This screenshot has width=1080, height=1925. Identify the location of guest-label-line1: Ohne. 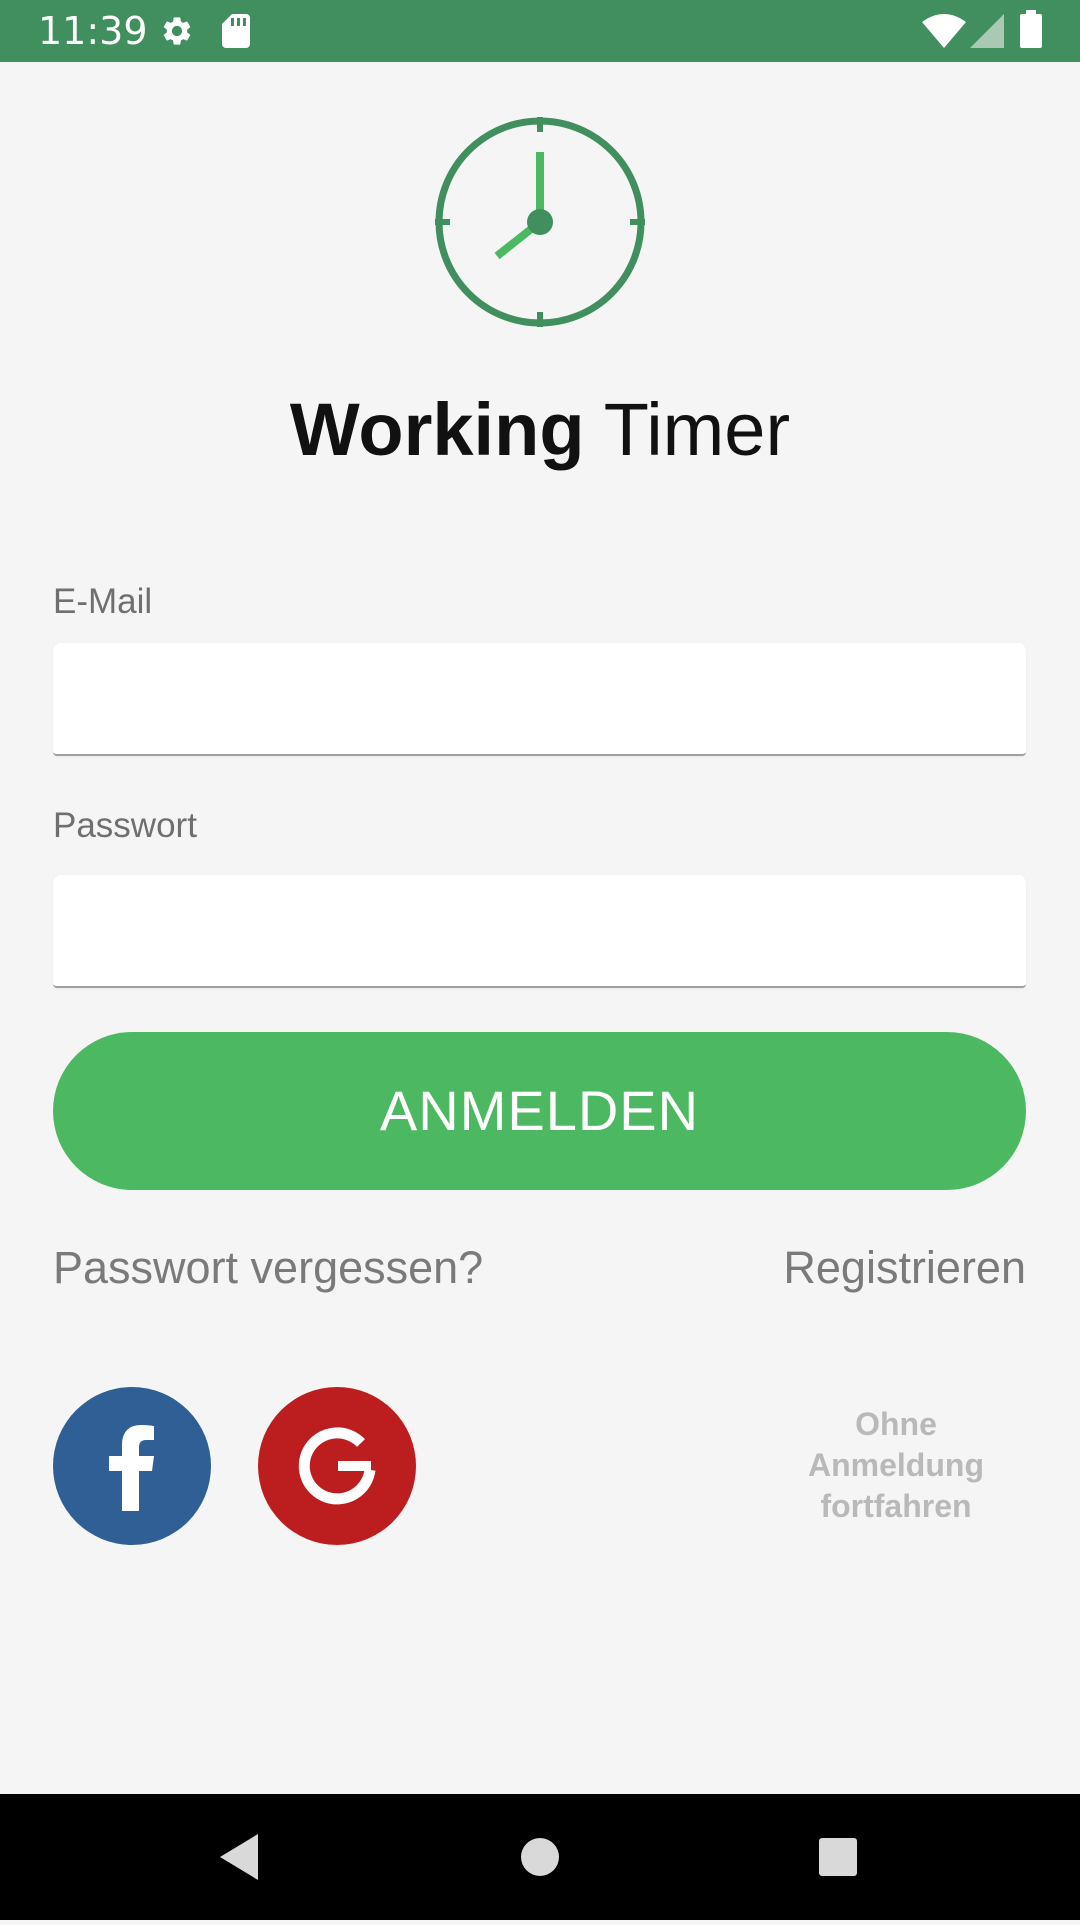
(896, 1424).